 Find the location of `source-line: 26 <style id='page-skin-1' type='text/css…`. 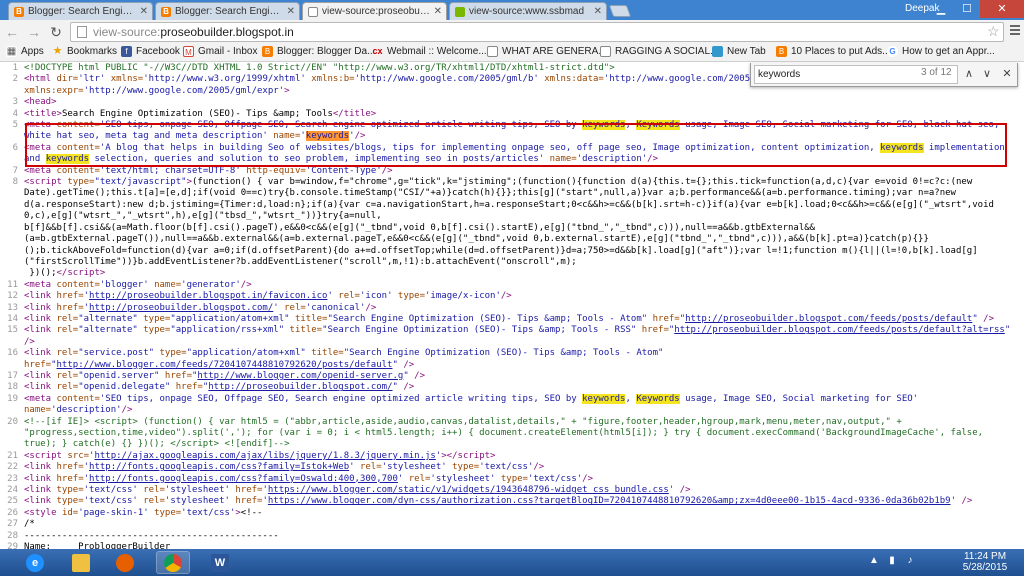

source-line: 26 <style id='page-skin-1' type='text/css… is located at coordinates (512, 513).